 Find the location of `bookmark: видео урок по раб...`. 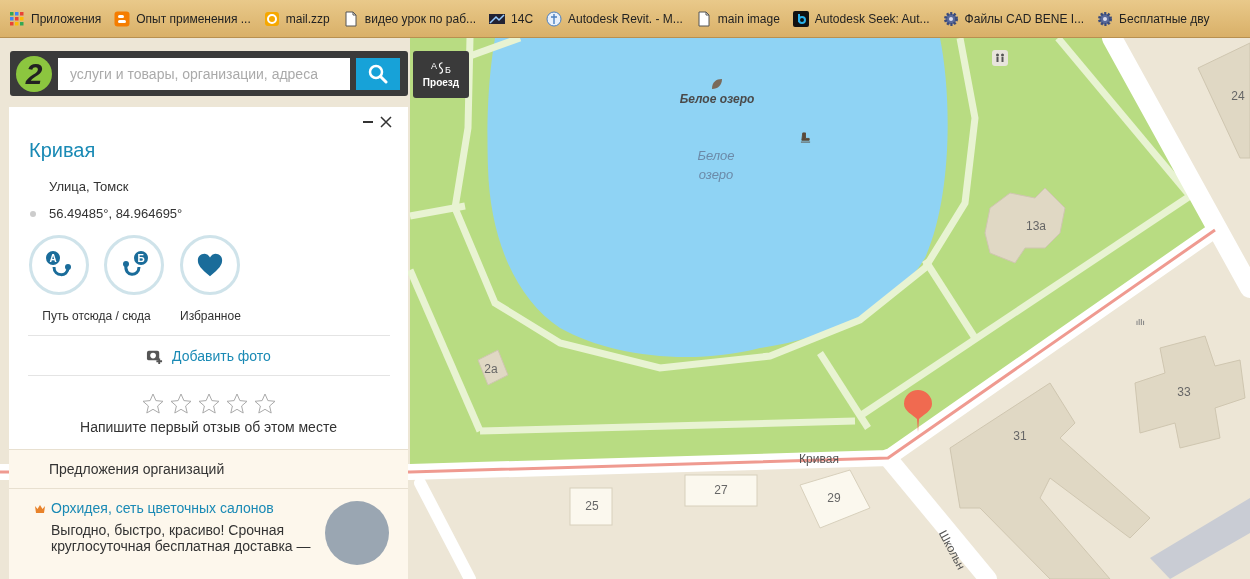

bookmark: видео урок по раб... is located at coordinates (409, 18).